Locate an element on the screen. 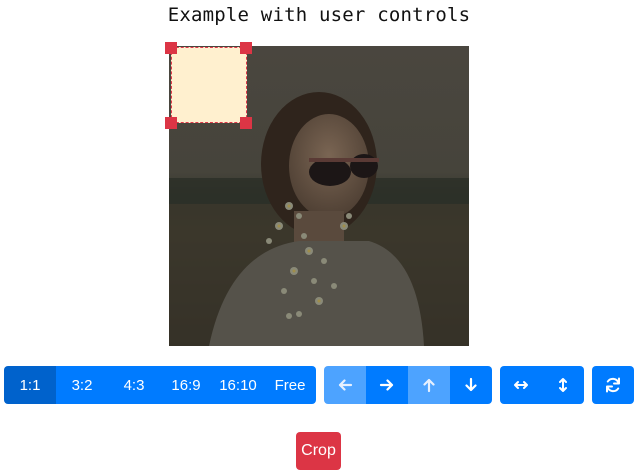  reset-group is located at coordinates (613, 385).